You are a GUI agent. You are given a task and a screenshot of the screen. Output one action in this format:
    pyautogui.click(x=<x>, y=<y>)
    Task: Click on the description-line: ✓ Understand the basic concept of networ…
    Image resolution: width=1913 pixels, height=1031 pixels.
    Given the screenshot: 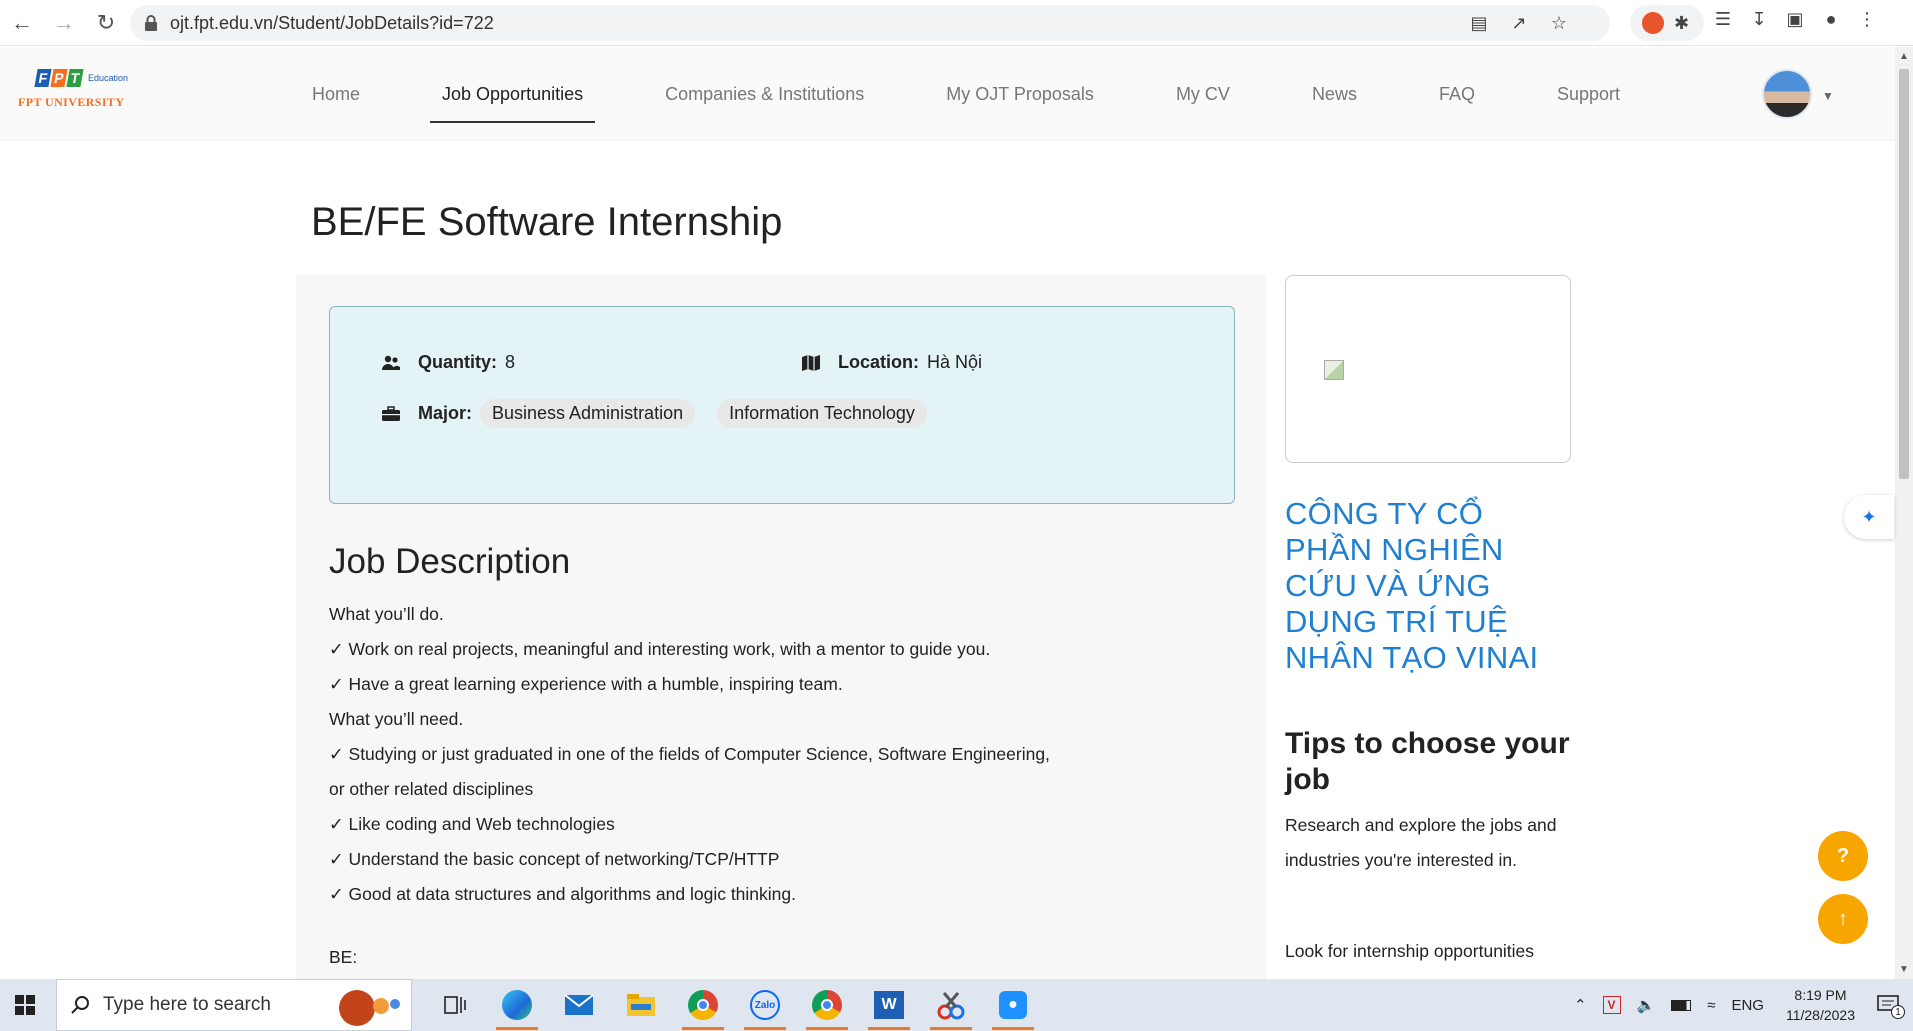 What is the action you would take?
    pyautogui.click(x=554, y=859)
    